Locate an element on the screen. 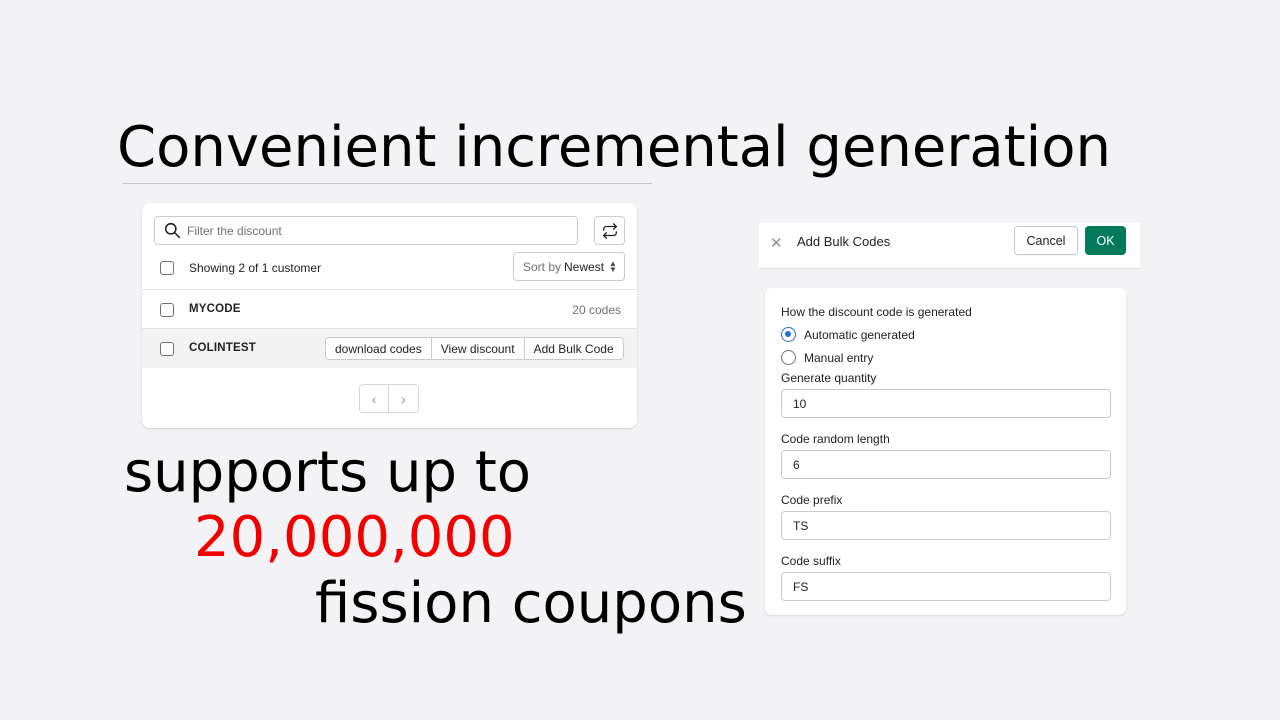 This screenshot has width=1280, height=720. code-prefix-label: Code prefix is located at coordinates (812, 500).